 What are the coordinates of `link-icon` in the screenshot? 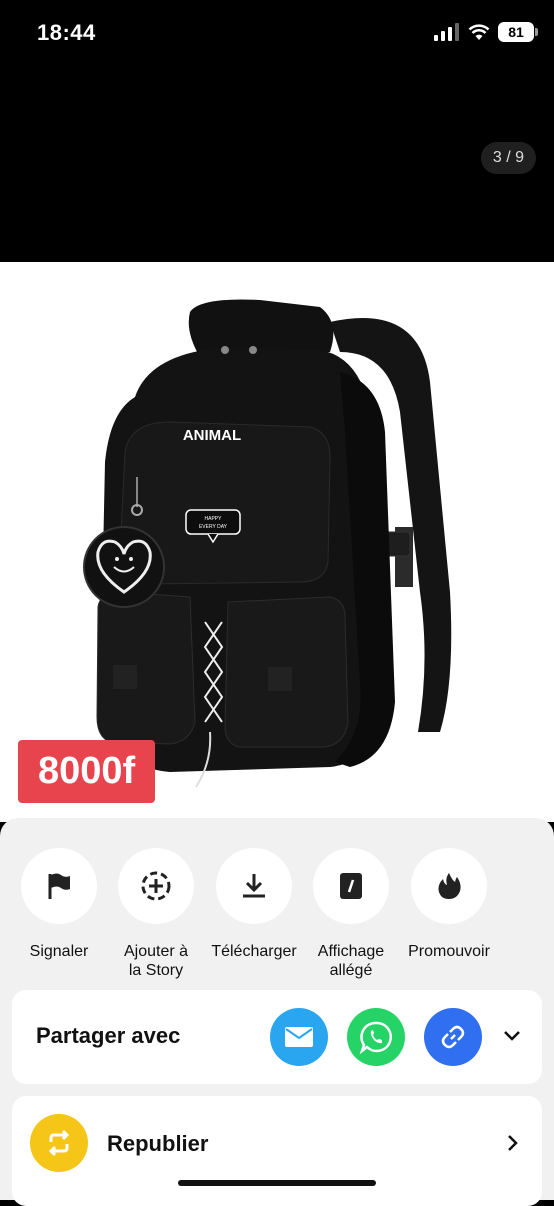 It's located at (453, 1037).